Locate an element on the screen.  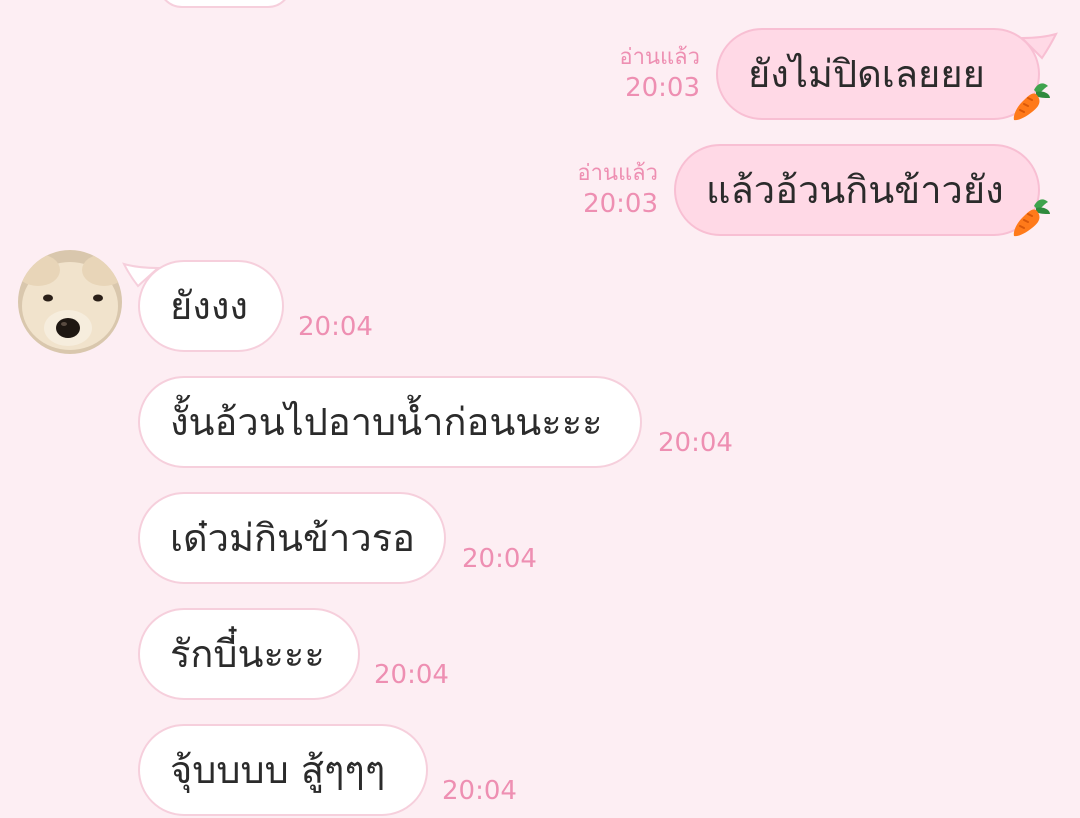
message-text: ยังงง is located at coordinates (209, 306).